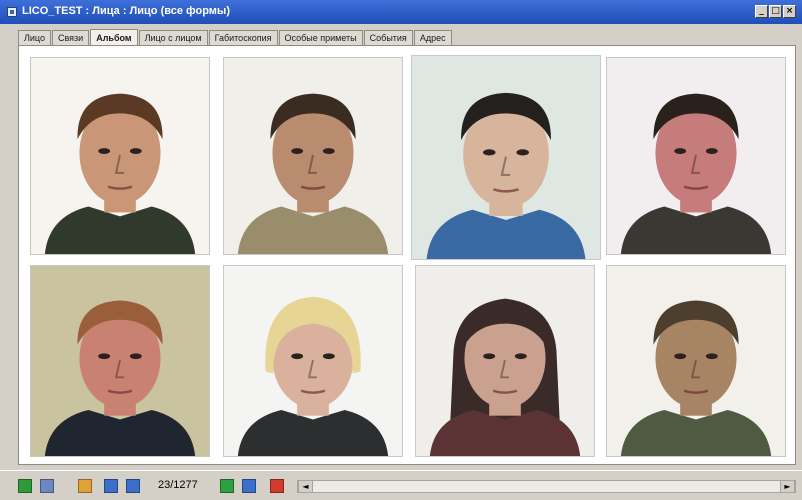  What do you see at coordinates (47, 486) in the screenshot?
I see `tools-icon` at bounding box center [47, 486].